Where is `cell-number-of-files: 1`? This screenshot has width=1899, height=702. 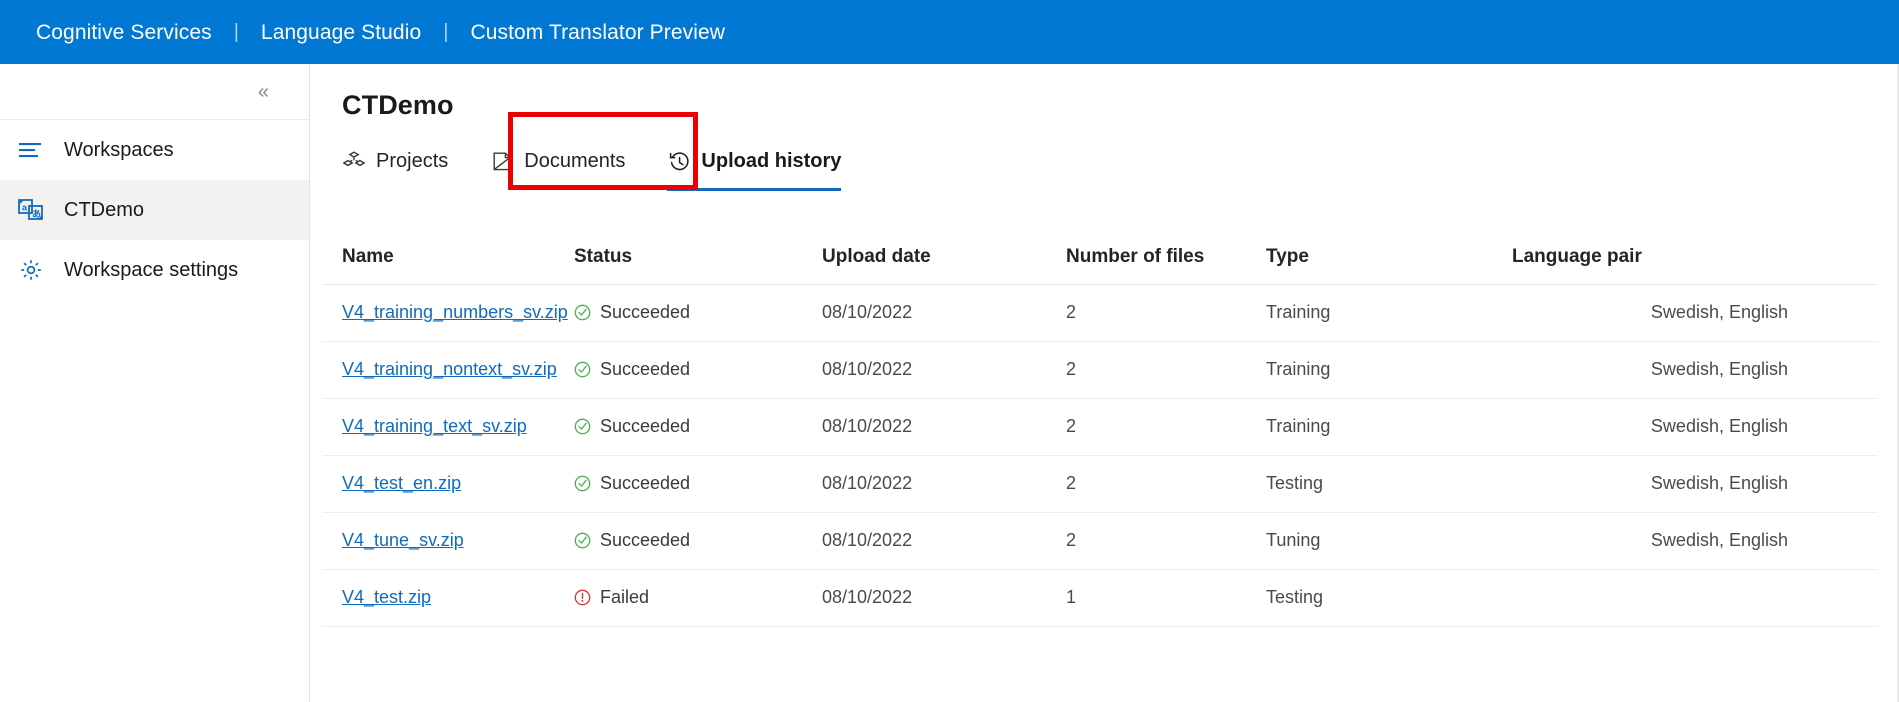 cell-number-of-files: 1 is located at coordinates (1166, 598).